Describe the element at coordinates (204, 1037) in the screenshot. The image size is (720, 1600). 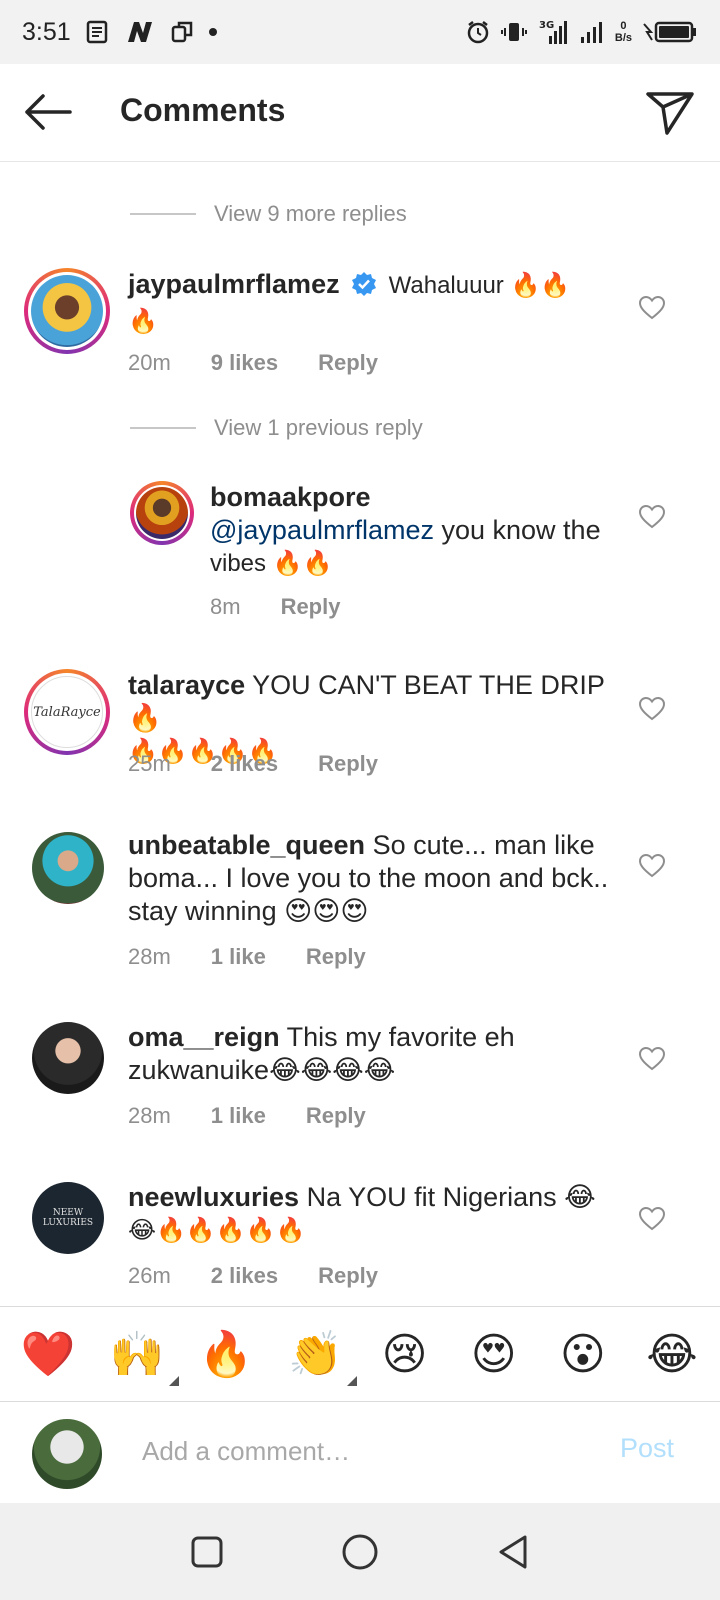
I see `comment-username: oma__reign` at that location.